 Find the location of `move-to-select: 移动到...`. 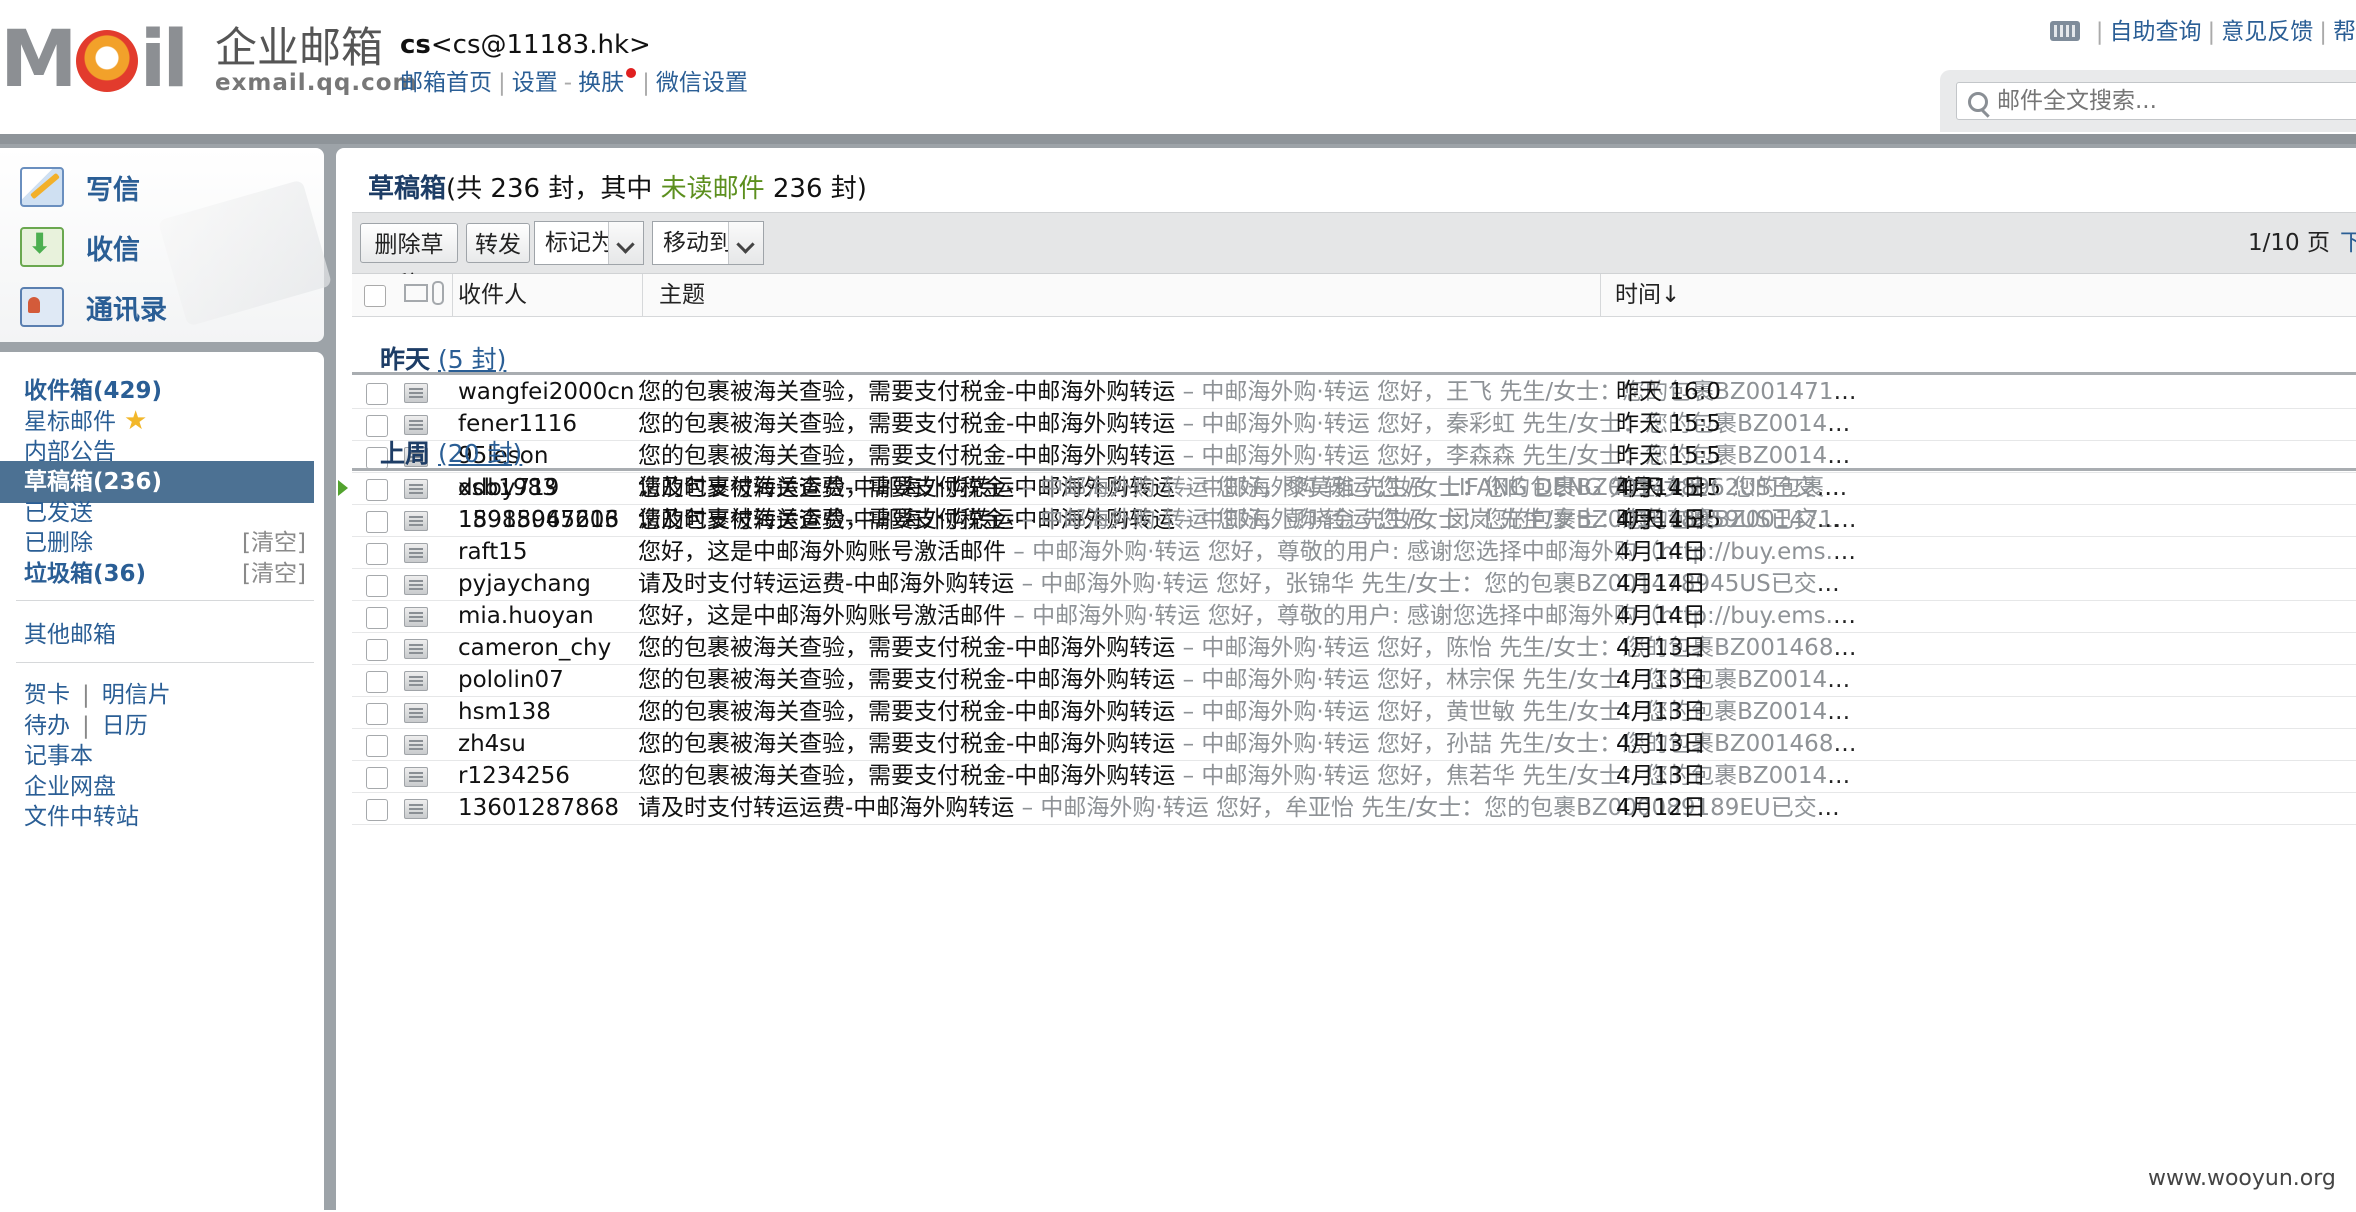

move-to-select: 移动到... is located at coordinates (708, 243).